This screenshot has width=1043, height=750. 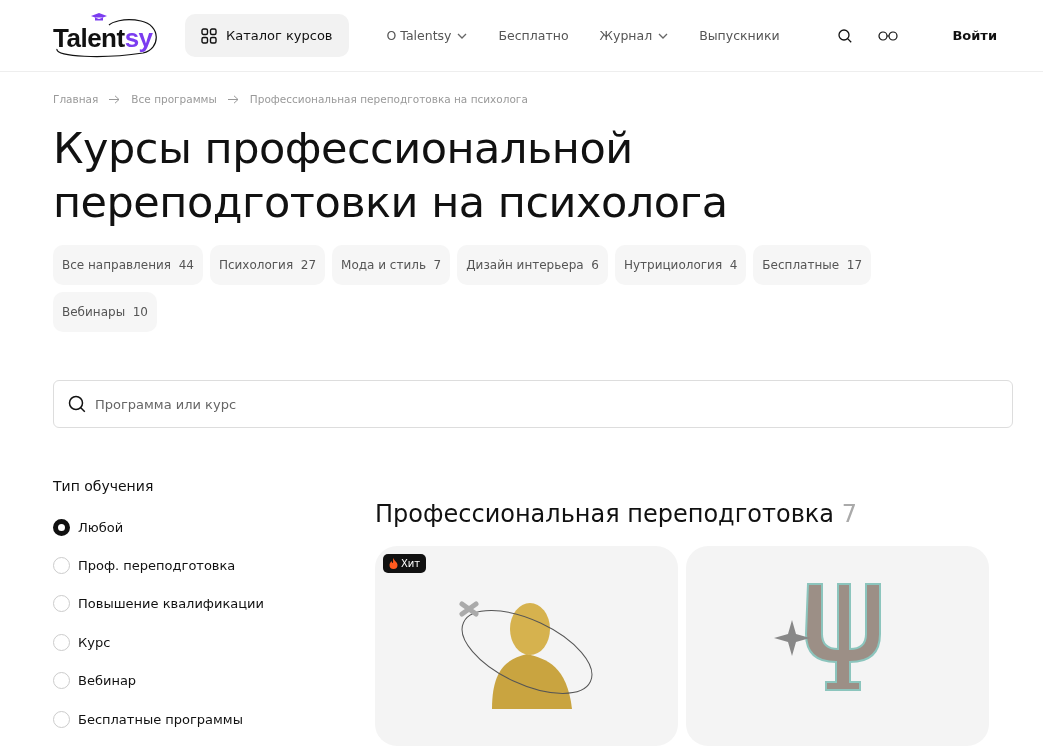 I want to click on search-icon, so click(x=844, y=35).